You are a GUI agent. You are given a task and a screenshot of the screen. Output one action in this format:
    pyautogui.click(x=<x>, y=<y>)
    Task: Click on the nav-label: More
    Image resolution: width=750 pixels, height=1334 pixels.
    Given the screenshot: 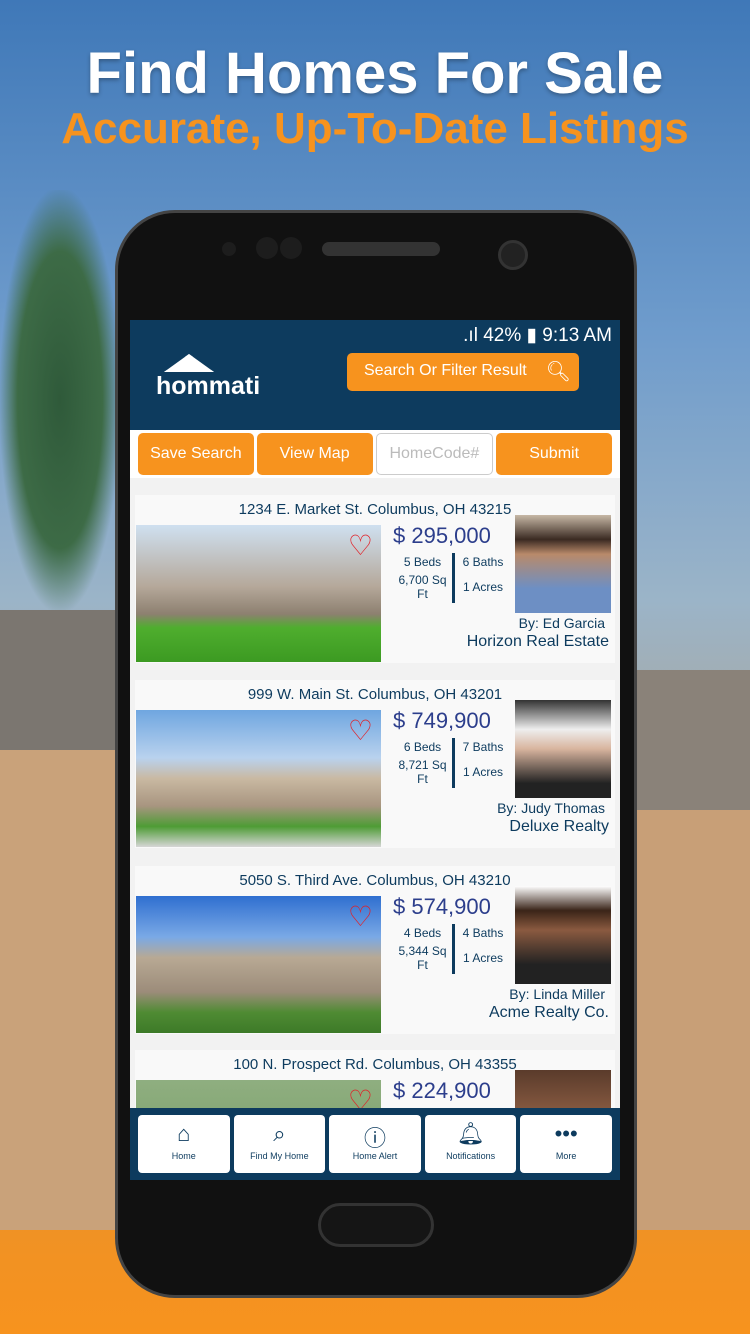 What is the action you would take?
    pyautogui.click(x=566, y=1156)
    